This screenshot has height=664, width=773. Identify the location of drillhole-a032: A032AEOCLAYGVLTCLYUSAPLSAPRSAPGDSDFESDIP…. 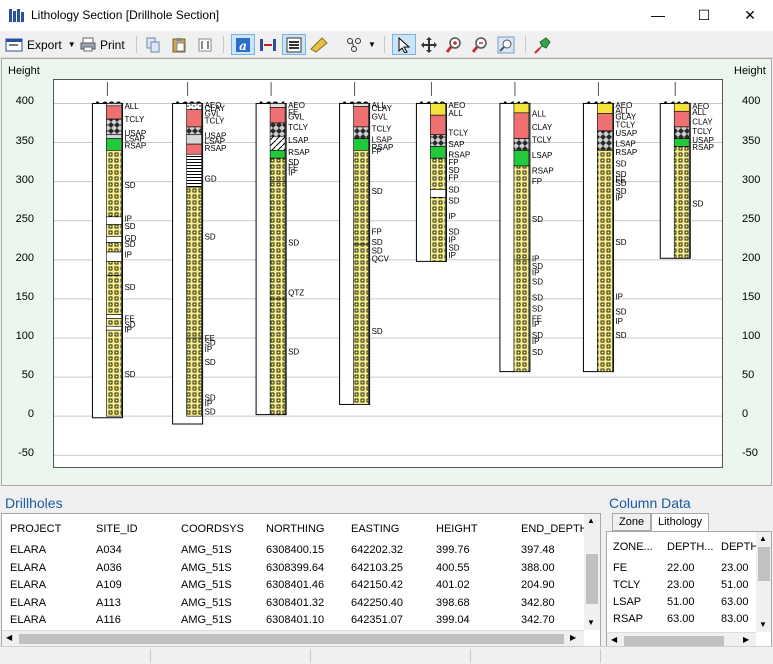
(199, 253).